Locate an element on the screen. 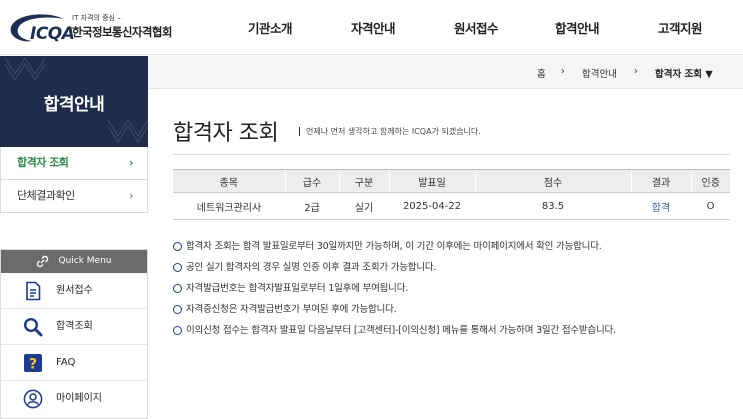 Image resolution: width=743 pixels, height=419 pixels. cell-date: 2025-04-22 is located at coordinates (432, 206).